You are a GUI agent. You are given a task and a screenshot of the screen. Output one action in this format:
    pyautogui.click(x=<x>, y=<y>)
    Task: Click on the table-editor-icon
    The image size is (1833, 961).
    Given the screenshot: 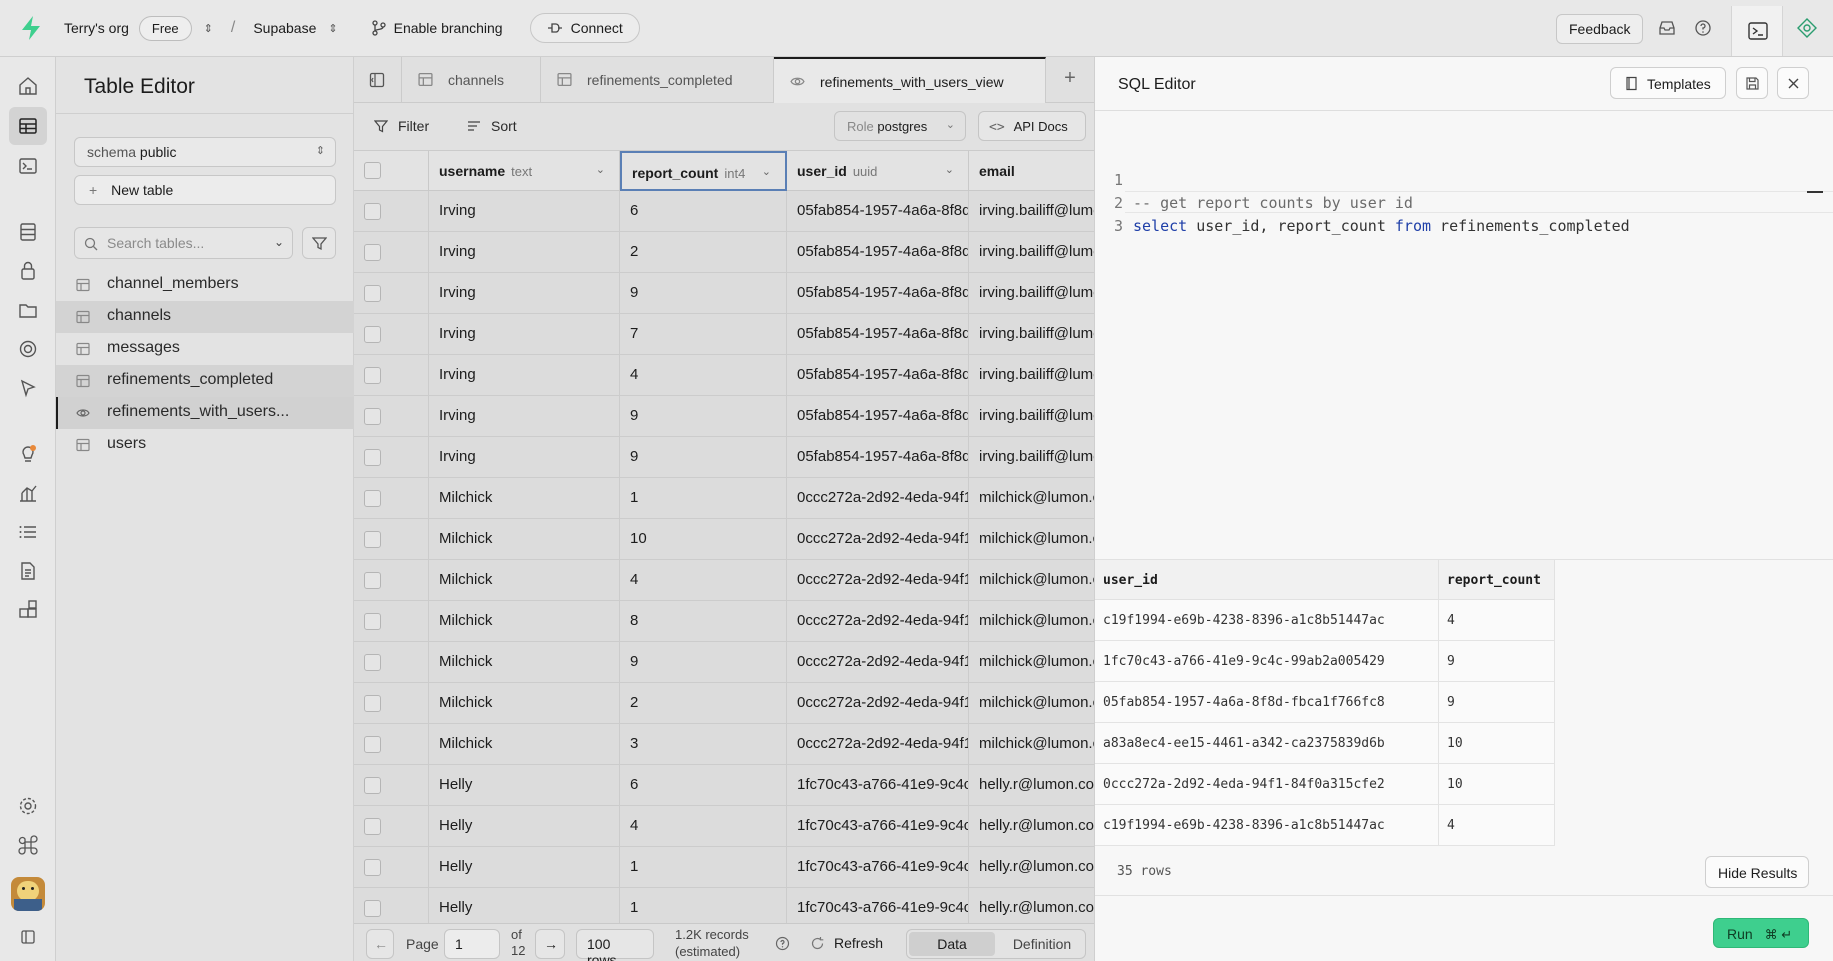 What is the action you would take?
    pyautogui.click(x=28, y=126)
    